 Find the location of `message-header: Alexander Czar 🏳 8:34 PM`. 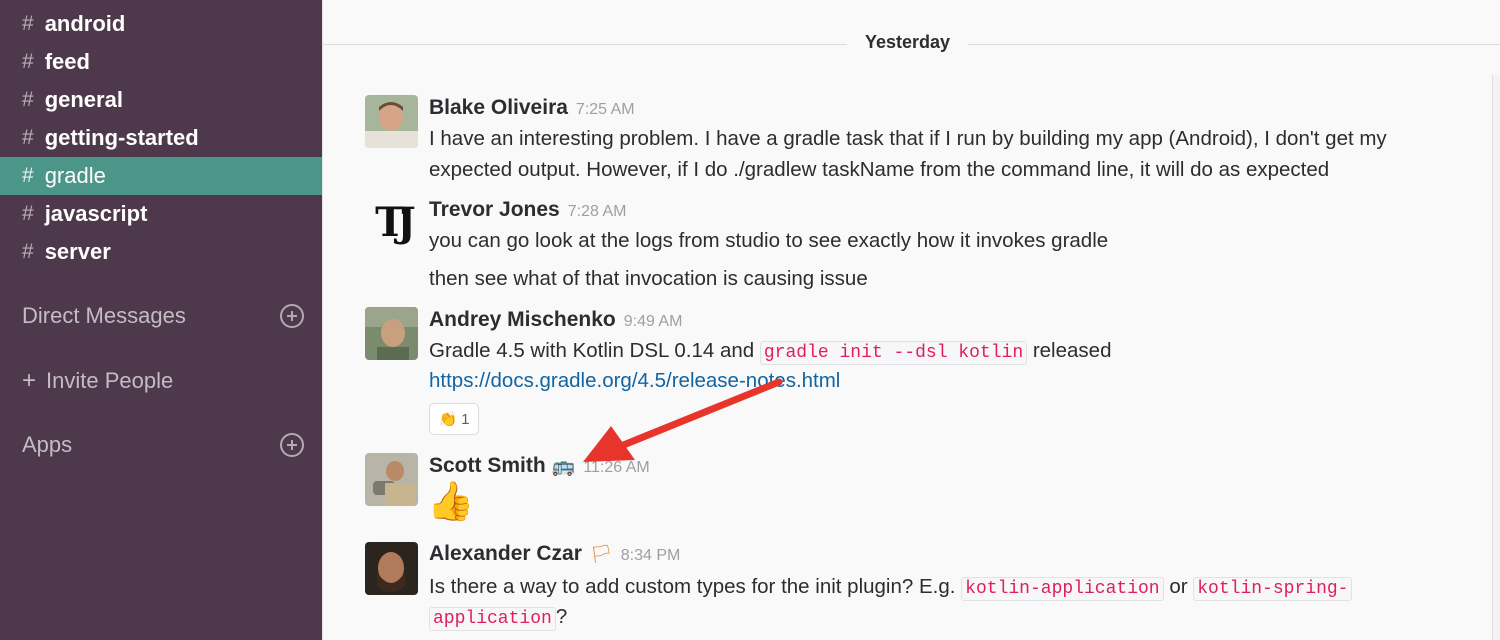

message-header: Alexander Czar 🏳 8:34 PM is located at coordinates (554, 554).